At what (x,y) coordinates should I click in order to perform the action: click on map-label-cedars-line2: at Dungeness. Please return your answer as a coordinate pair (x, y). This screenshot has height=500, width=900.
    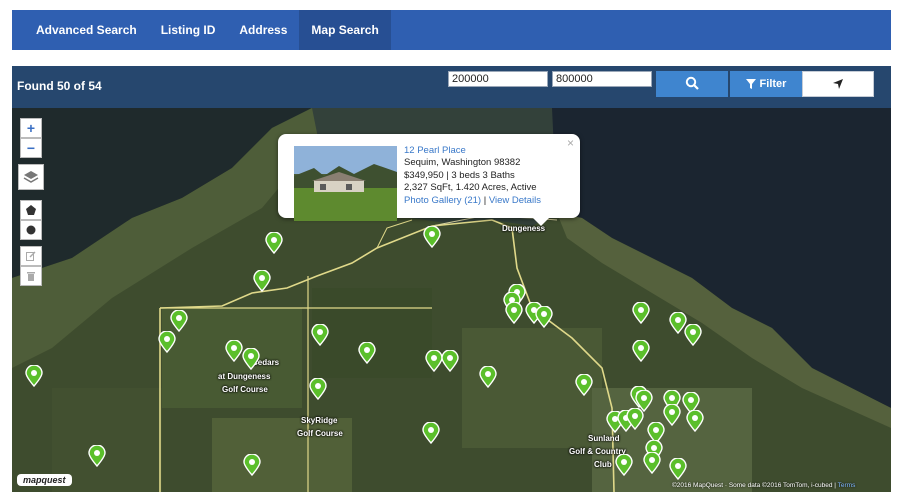
    Looking at the image, I should click on (244, 376).